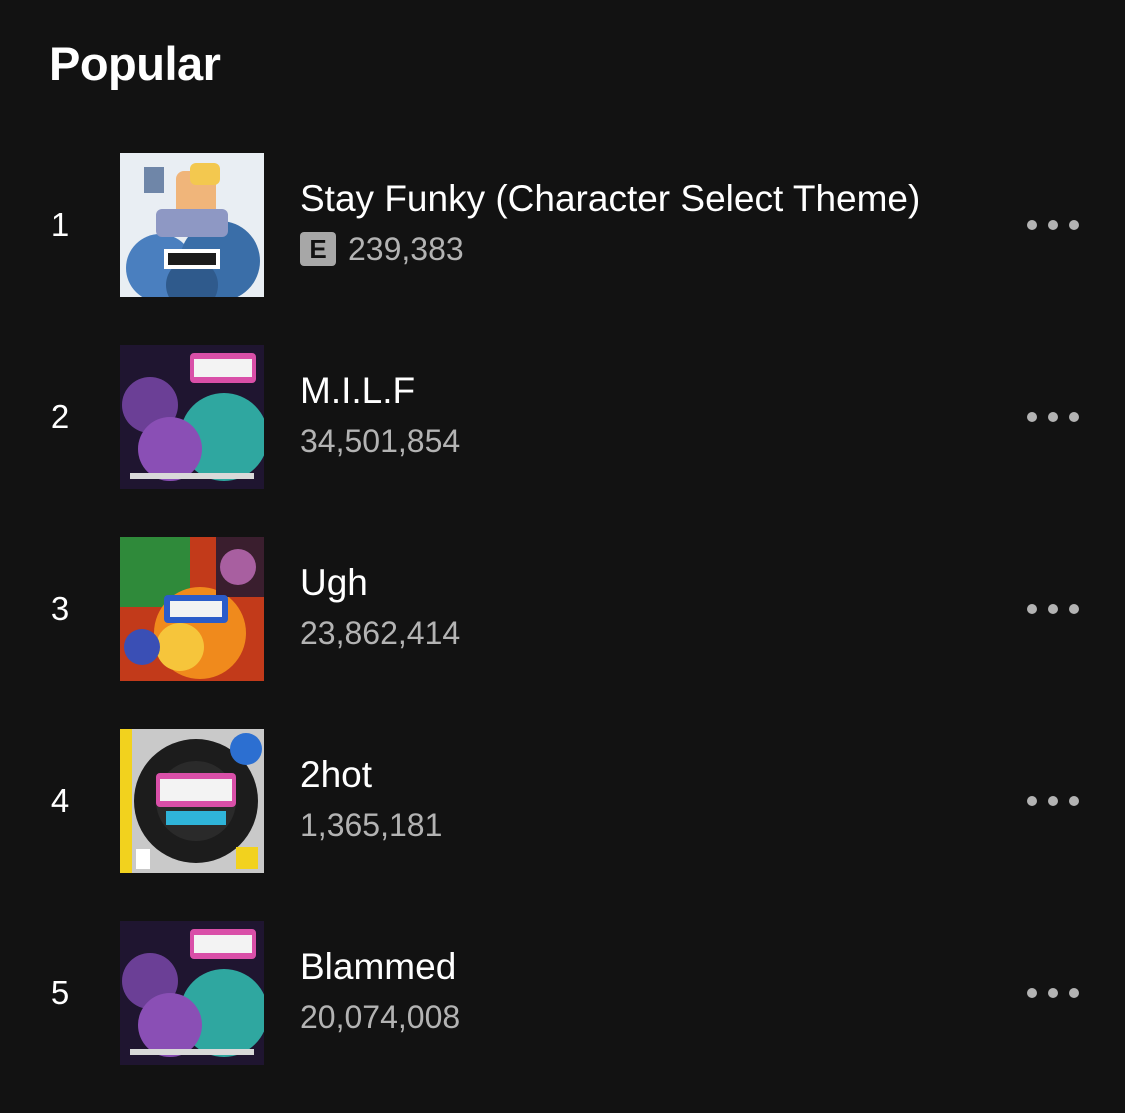  I want to click on track-play-count: 239,383, so click(406, 249).